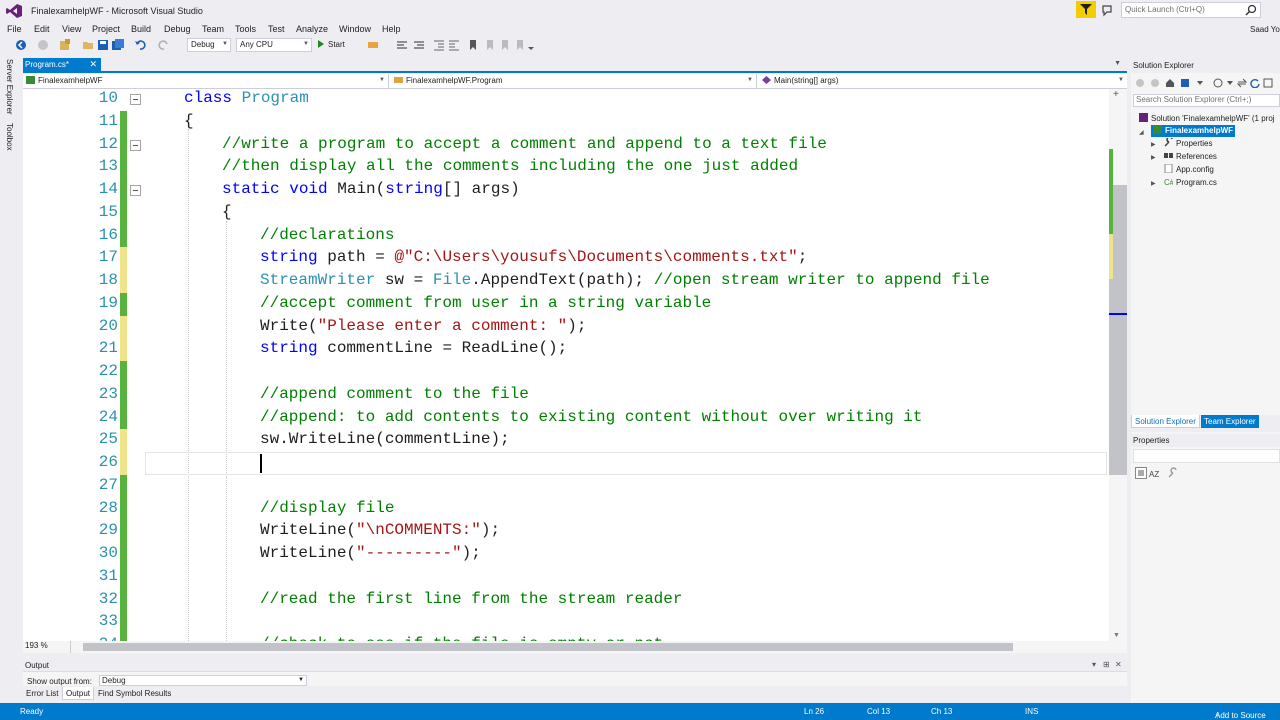 This screenshot has height=720, width=1280. Describe the element at coordinates (1207, 119) in the screenshot. I see `tree-item-solution: Solution 'FinalexamhelpWF' (1 proj` at that location.